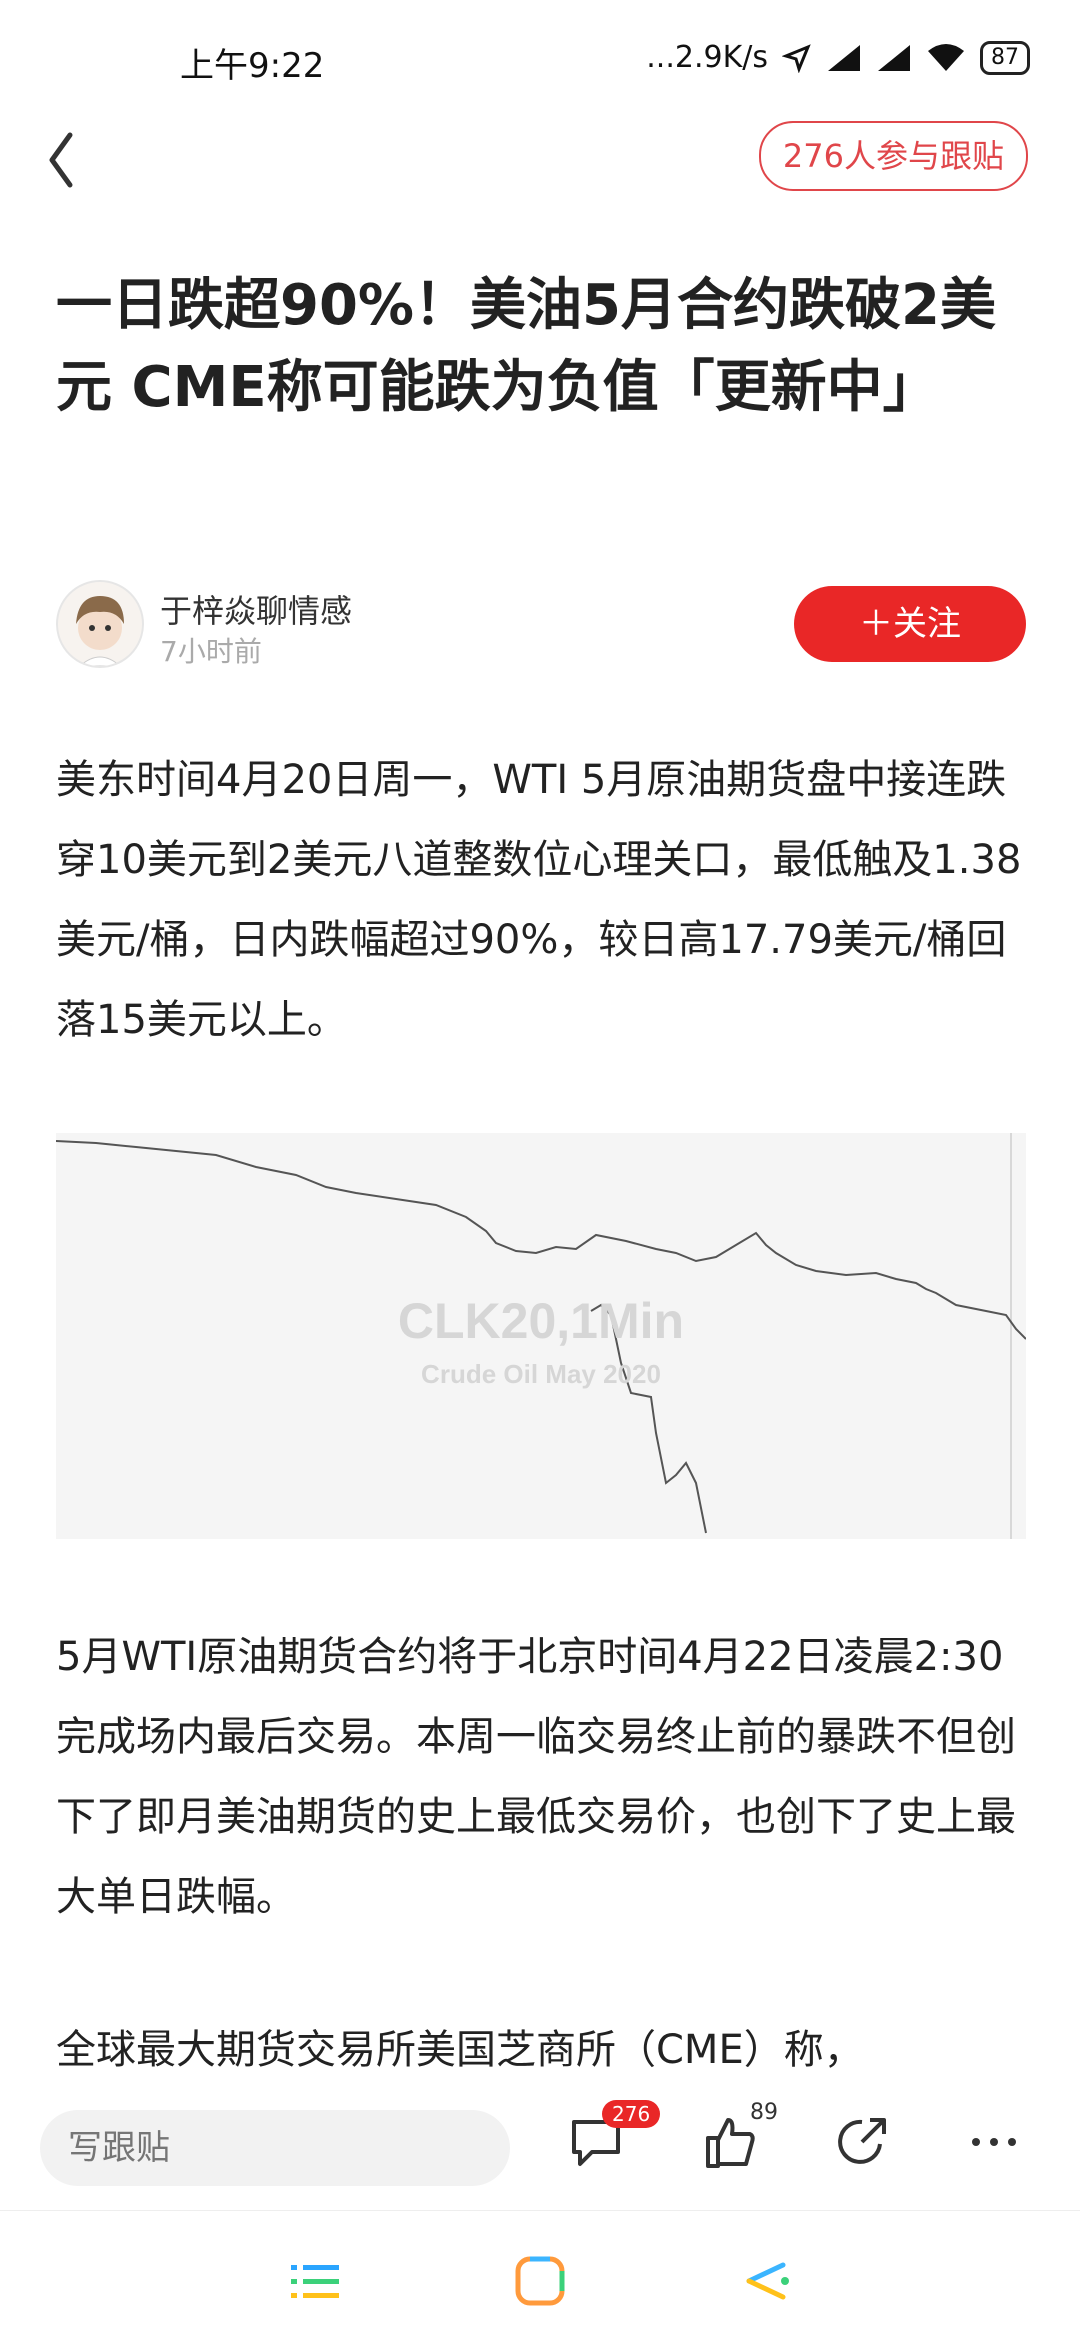 This screenshot has width=1080, height=2341. Describe the element at coordinates (893, 156) in the screenshot. I see `comments-count-button: 276人参与跟贴` at that location.